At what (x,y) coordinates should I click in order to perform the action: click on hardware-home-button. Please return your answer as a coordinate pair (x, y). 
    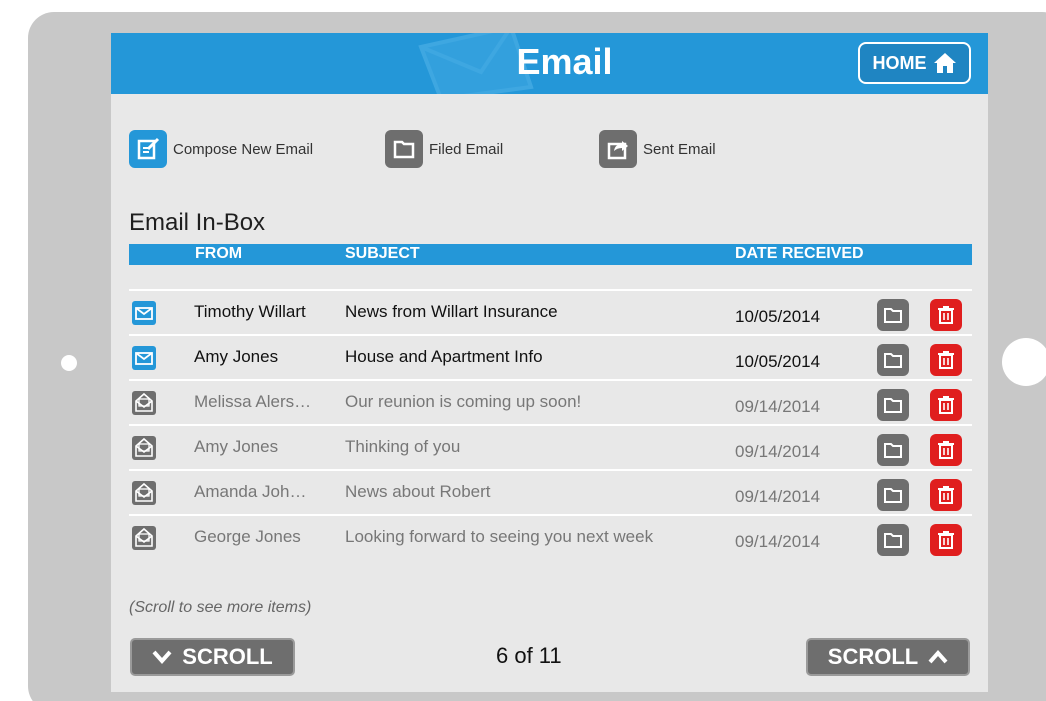
    Looking at the image, I should click on (1024, 362).